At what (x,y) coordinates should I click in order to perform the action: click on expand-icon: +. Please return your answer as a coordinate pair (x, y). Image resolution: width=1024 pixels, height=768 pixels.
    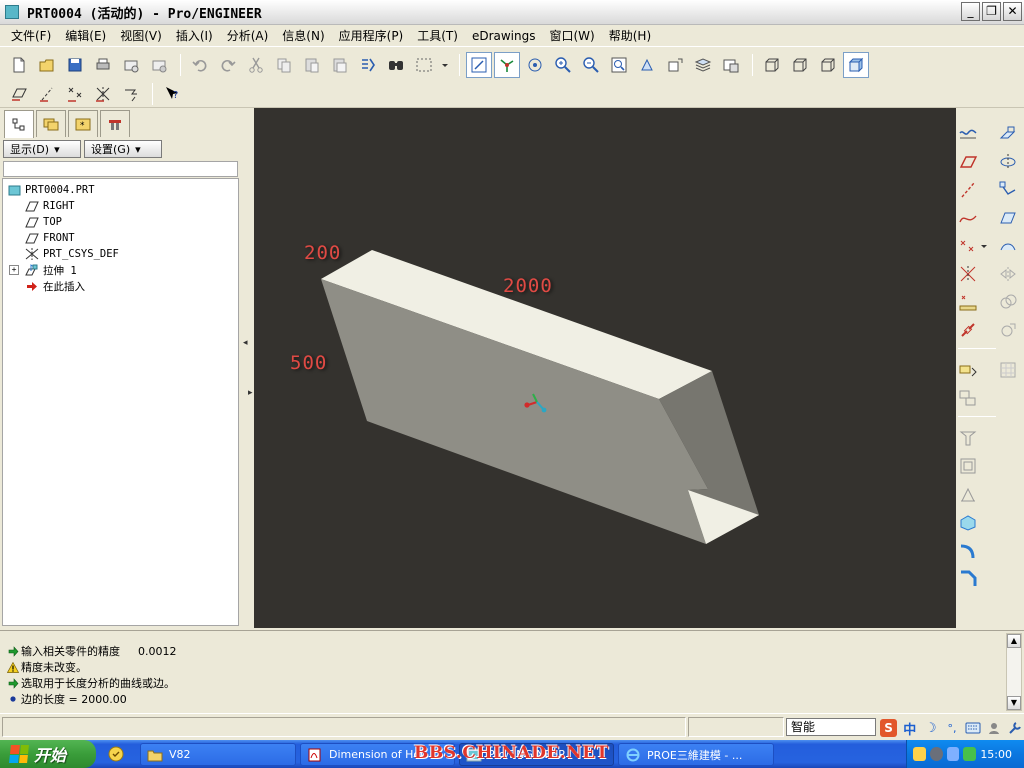
    Looking at the image, I should click on (14, 270).